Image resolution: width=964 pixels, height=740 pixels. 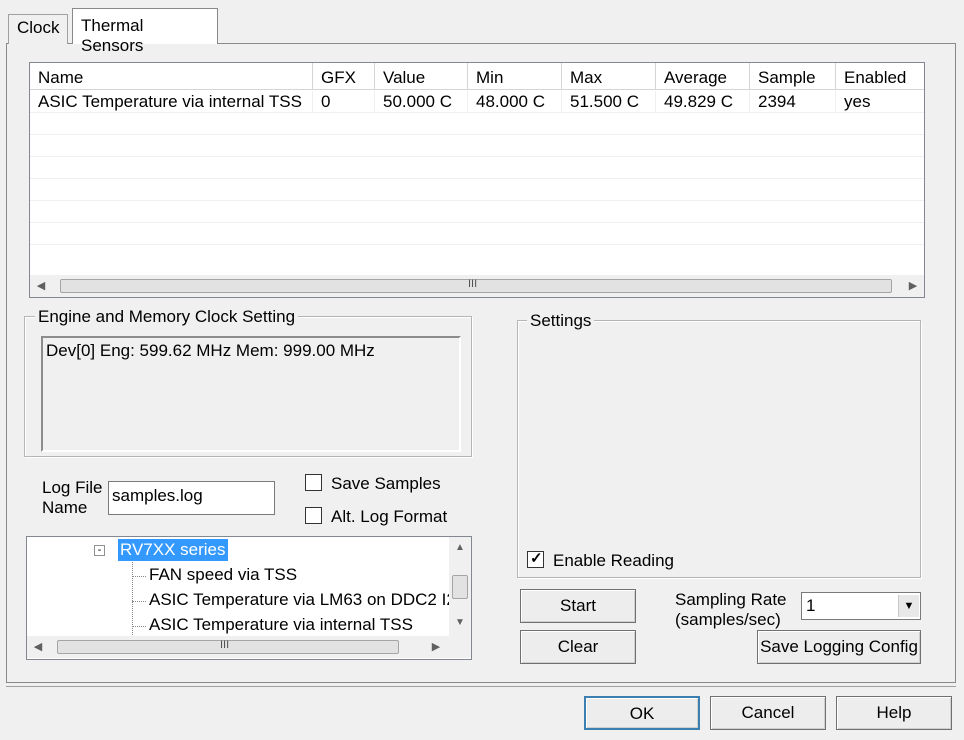 What do you see at coordinates (251, 394) in the screenshot?
I see `clock-setting-display: Dev[0] Eng: 599.62 MHz Mem: 999.00 MHz` at bounding box center [251, 394].